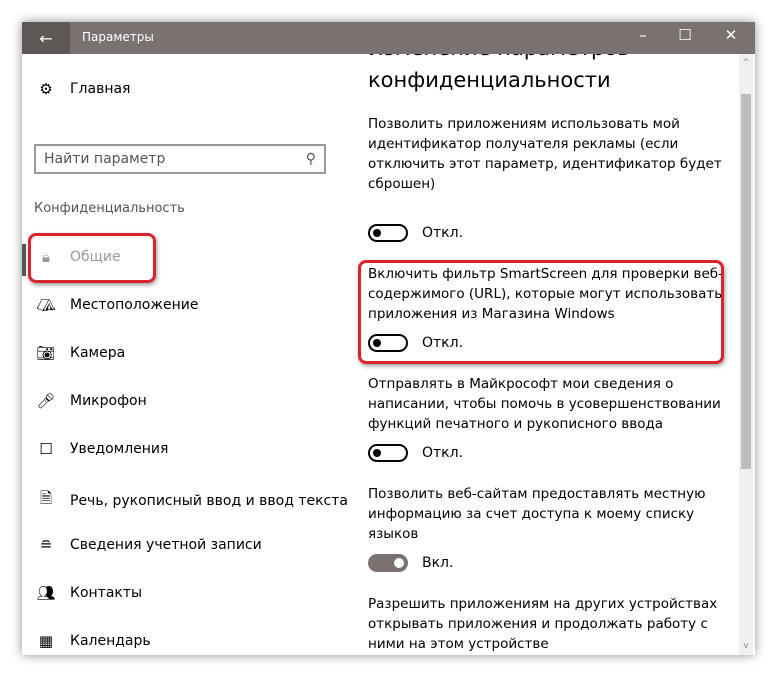 This screenshot has height=677, width=776. What do you see at coordinates (110, 641) in the screenshot?
I see `item-label: Календарь` at bounding box center [110, 641].